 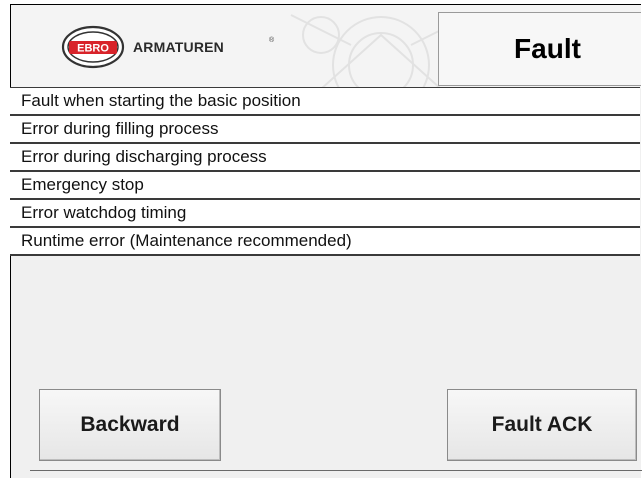 What do you see at coordinates (325, 214) in the screenshot?
I see `fault-list-item: Error watchdog timing` at bounding box center [325, 214].